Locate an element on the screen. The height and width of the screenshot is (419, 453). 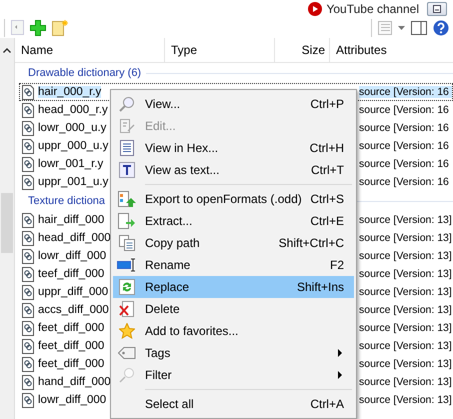
chevron-up-icon is located at coordinates (7, 50).